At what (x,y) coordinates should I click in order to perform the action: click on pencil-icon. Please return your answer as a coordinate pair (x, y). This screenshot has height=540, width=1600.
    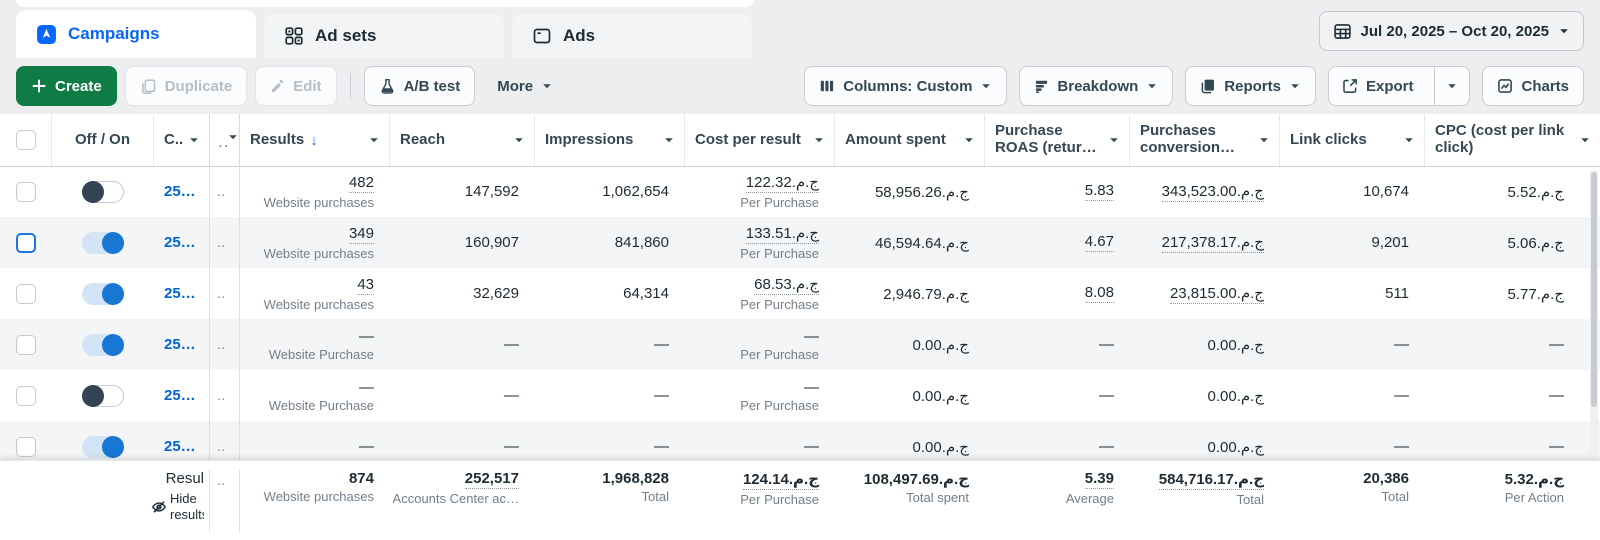
    Looking at the image, I should click on (277, 86).